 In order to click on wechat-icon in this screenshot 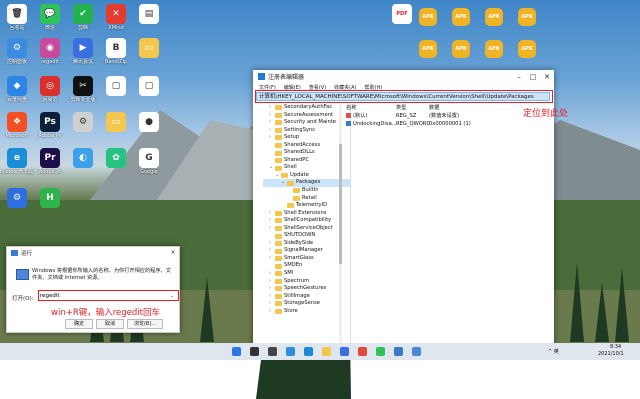, I will do `click(380, 351)`.